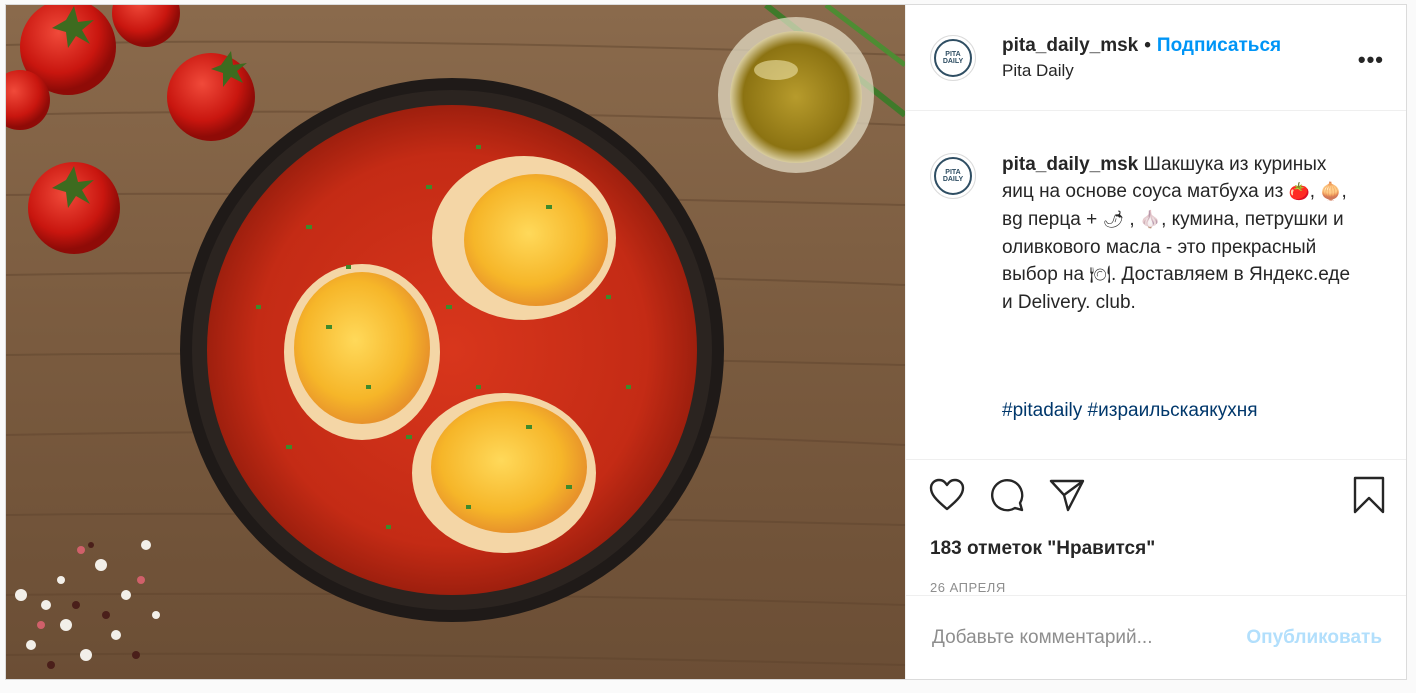  Describe the element at coordinates (968, 587) in the screenshot. I see `post-date: 26 АПРЕЛЯ` at that location.